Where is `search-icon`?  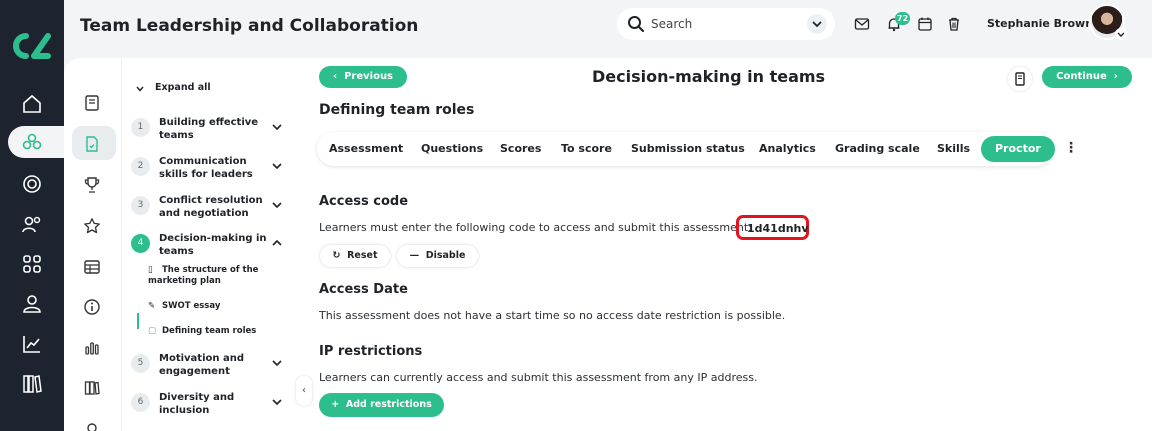
search-icon is located at coordinates (636, 24).